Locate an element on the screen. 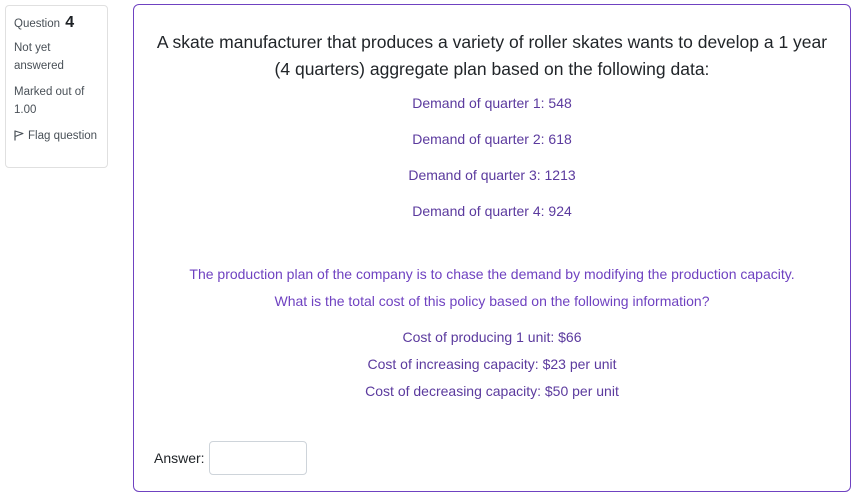 The height and width of the screenshot is (497, 855). cost-producing: Cost of producing 1 unit: $66 is located at coordinates (492, 337).